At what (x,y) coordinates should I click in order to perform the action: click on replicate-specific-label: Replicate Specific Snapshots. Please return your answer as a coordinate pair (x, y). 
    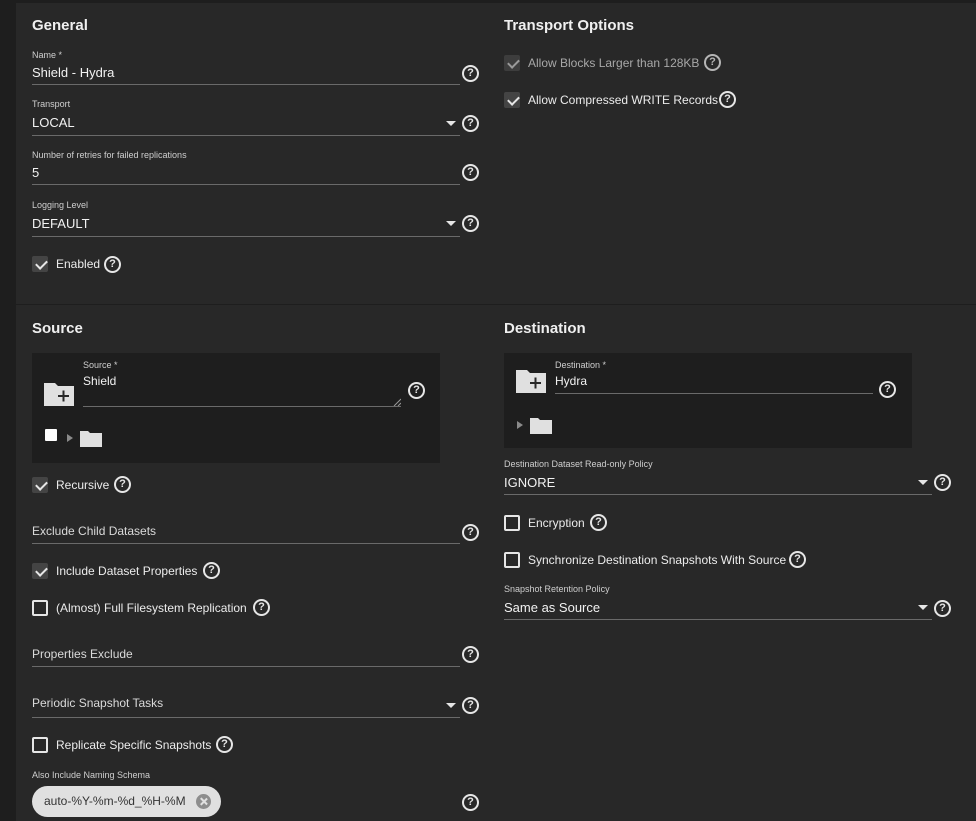
    Looking at the image, I should click on (134, 745).